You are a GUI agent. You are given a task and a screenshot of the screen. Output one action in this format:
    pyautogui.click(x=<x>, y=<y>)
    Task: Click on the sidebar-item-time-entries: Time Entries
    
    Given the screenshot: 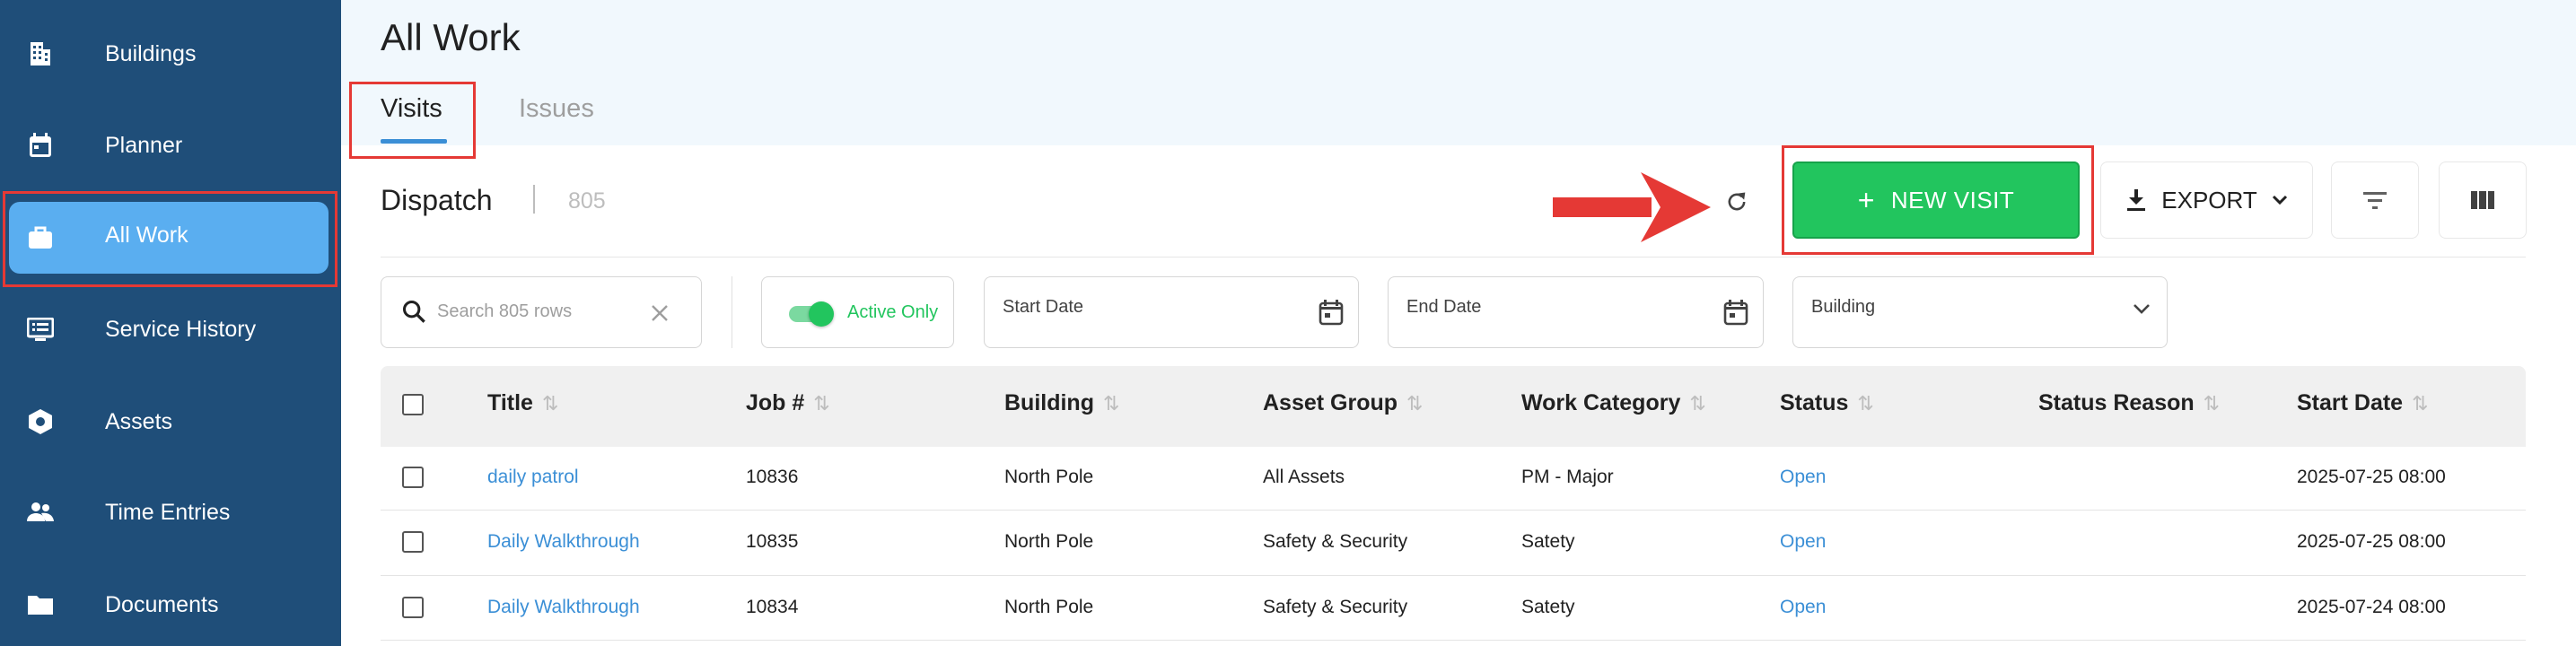 What is the action you would take?
    pyautogui.click(x=170, y=512)
    